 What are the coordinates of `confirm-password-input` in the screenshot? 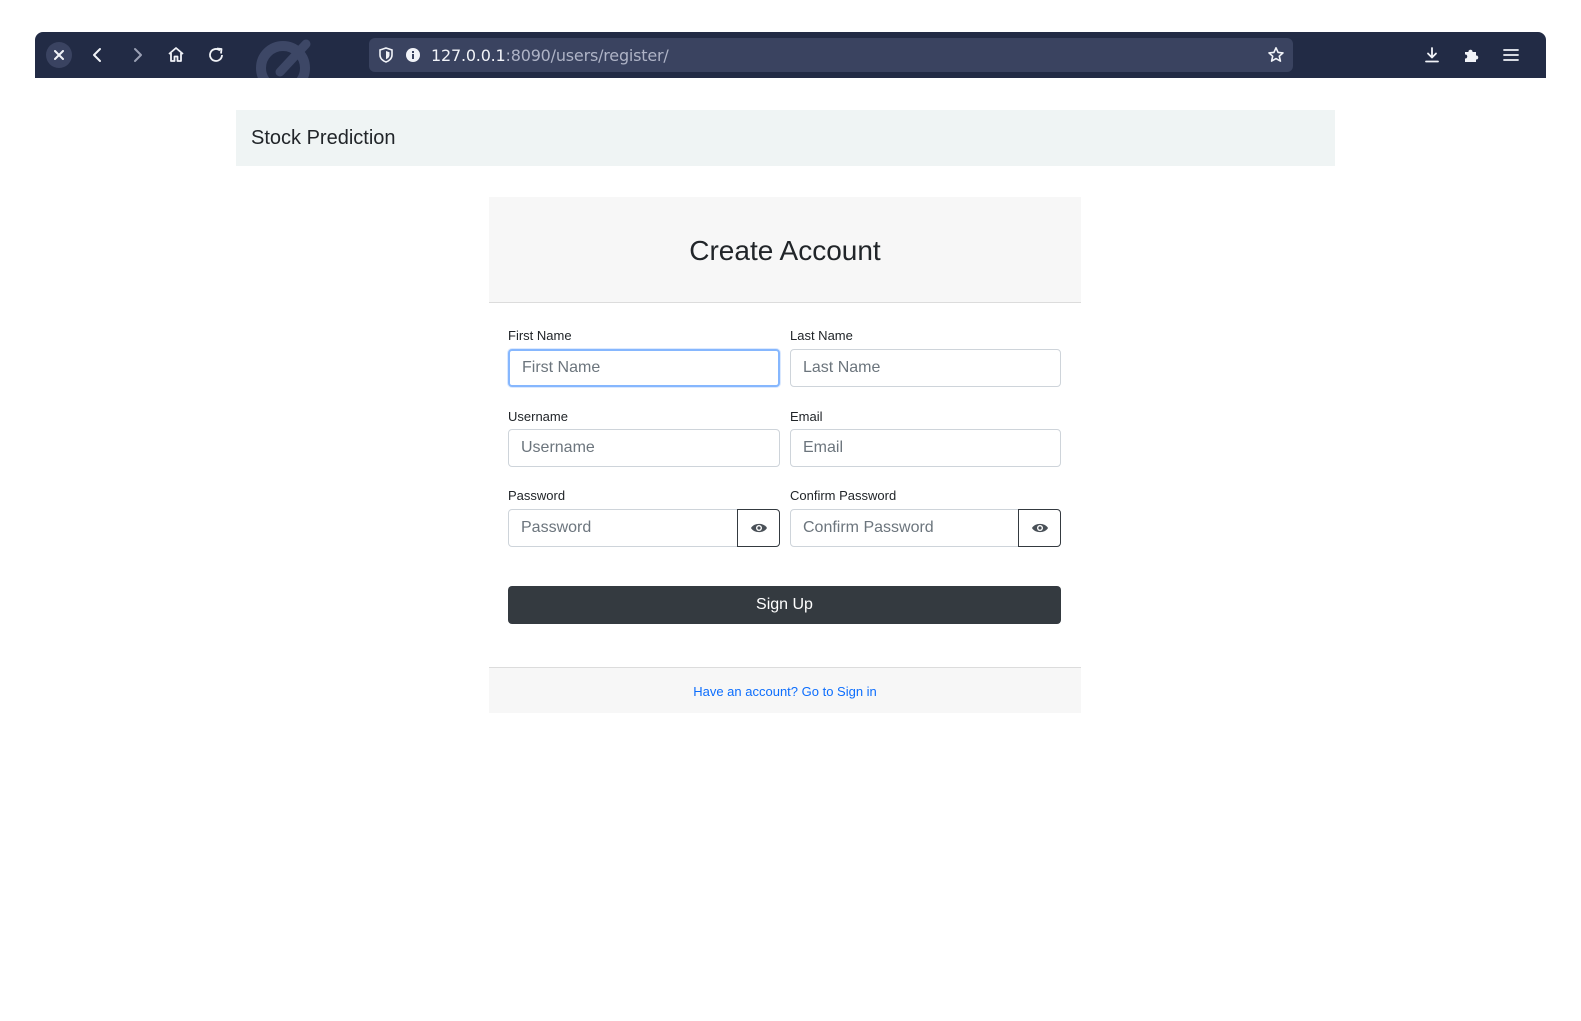 It's located at (904, 528).